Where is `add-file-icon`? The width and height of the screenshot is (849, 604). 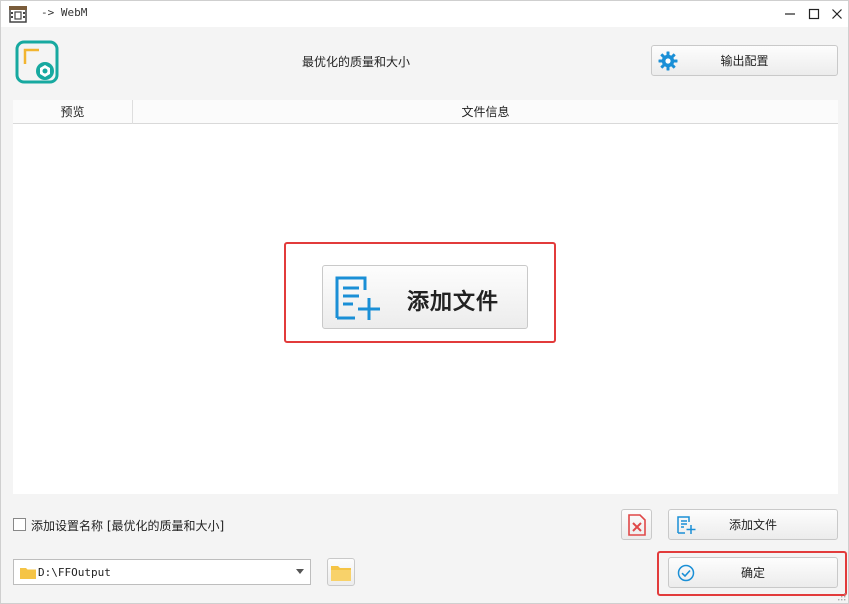
add-file-icon is located at coordinates (357, 298).